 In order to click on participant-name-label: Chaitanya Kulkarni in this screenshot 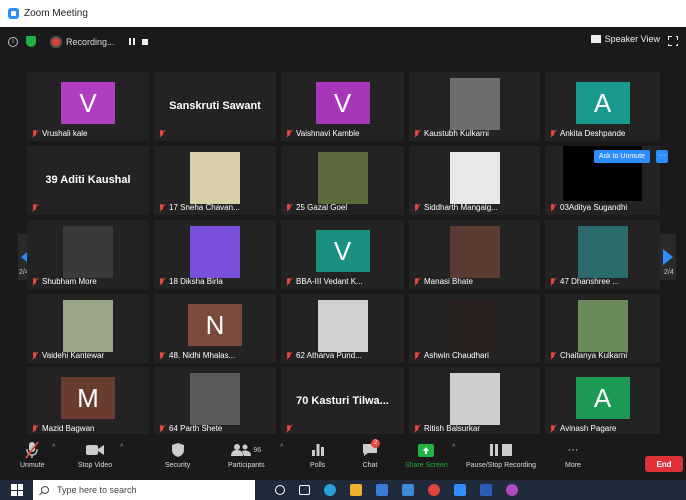, I will do `click(588, 355)`.